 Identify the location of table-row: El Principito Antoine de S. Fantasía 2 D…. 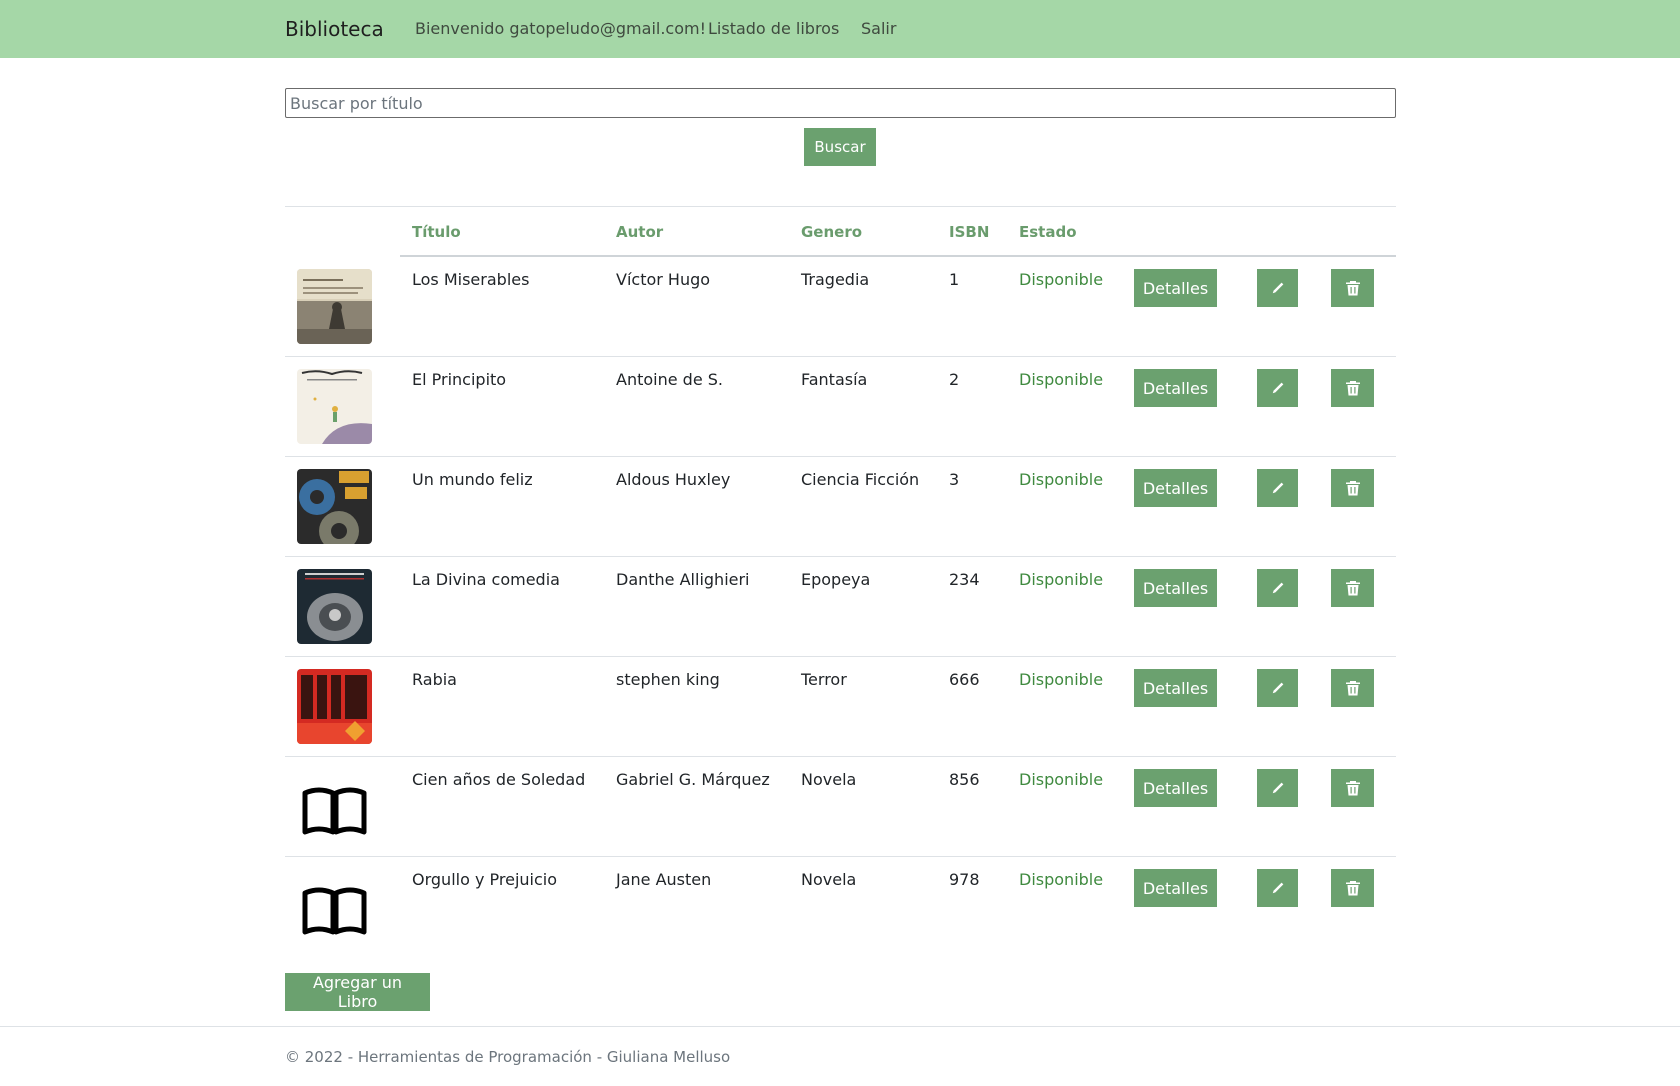
(840, 407).